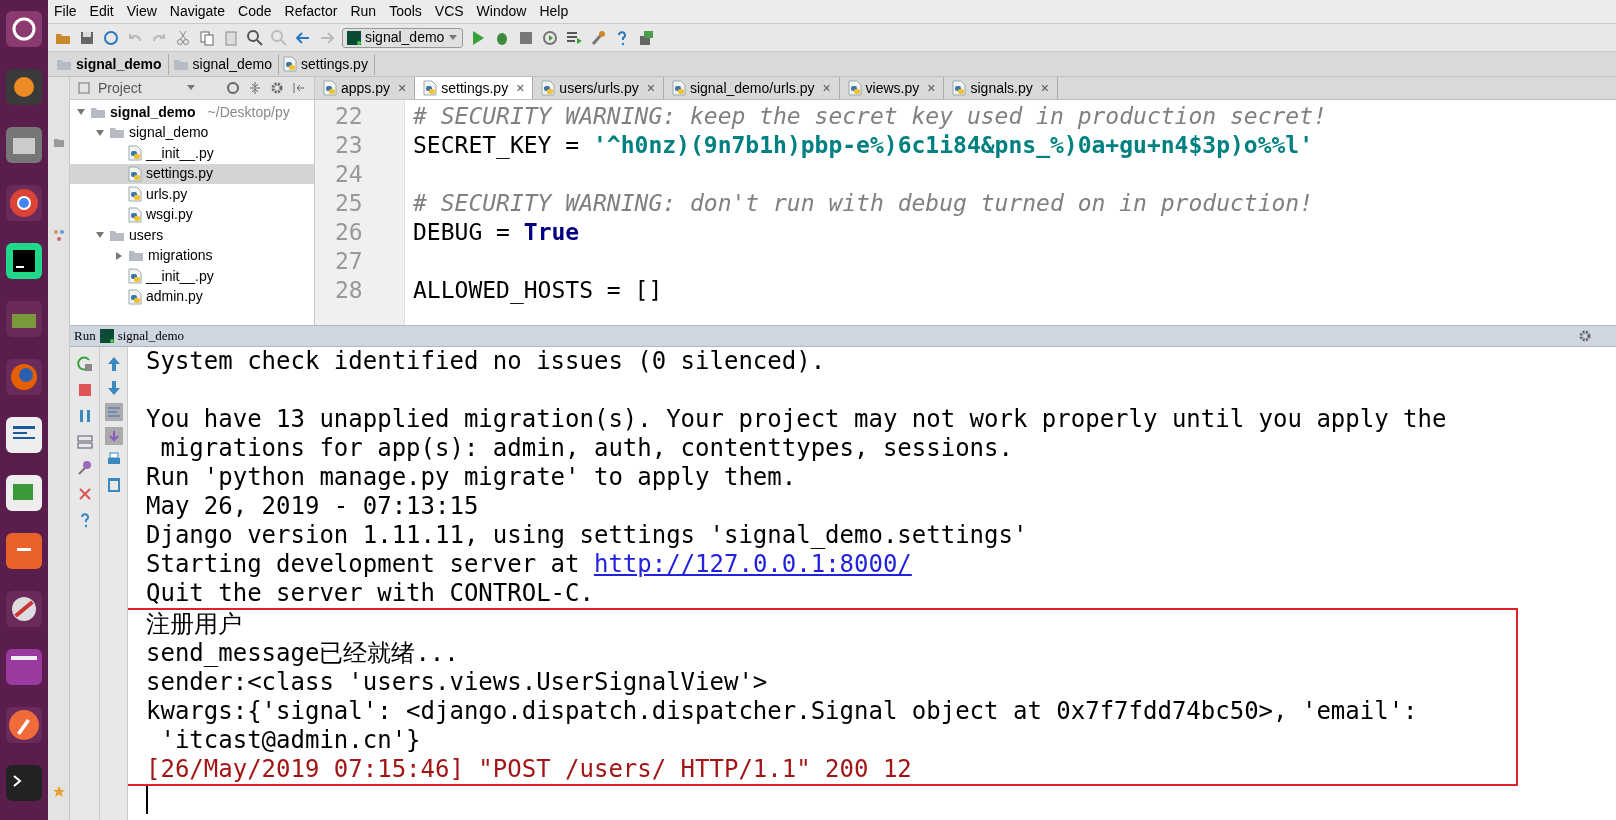  I want to click on star-icon, so click(58, 792).